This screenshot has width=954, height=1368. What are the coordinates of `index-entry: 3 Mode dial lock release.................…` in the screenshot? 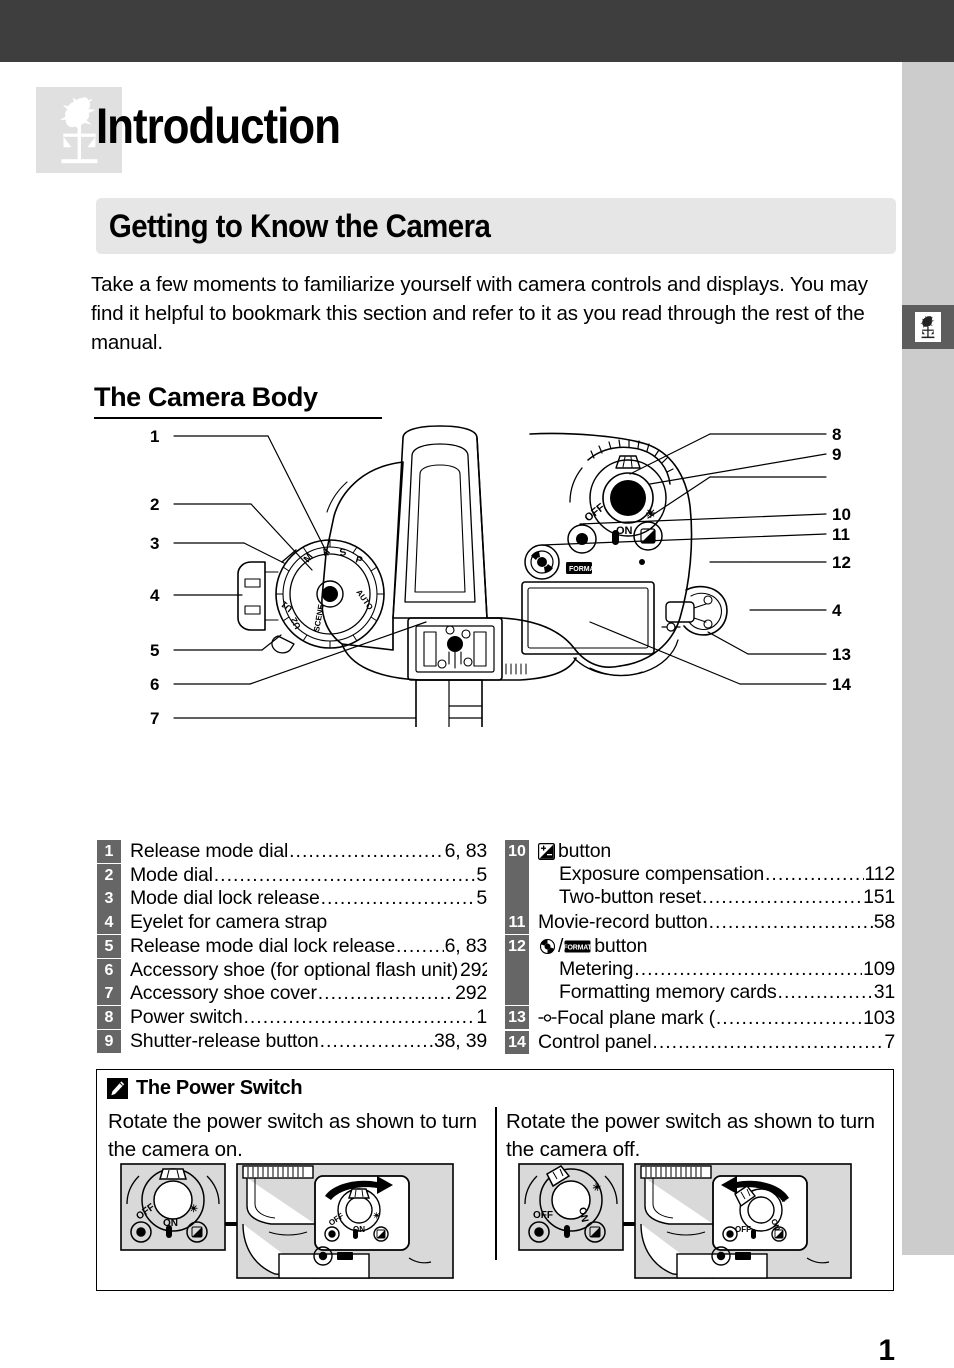 It's located at (292, 899).